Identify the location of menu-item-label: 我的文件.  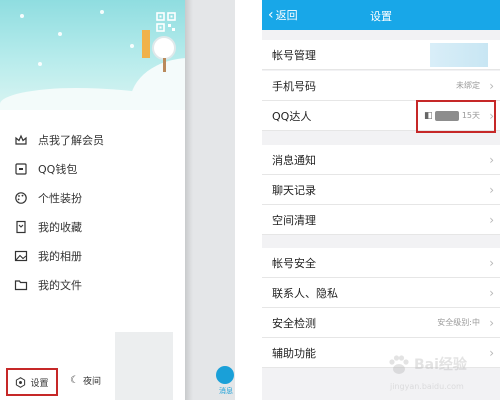
(60, 285).